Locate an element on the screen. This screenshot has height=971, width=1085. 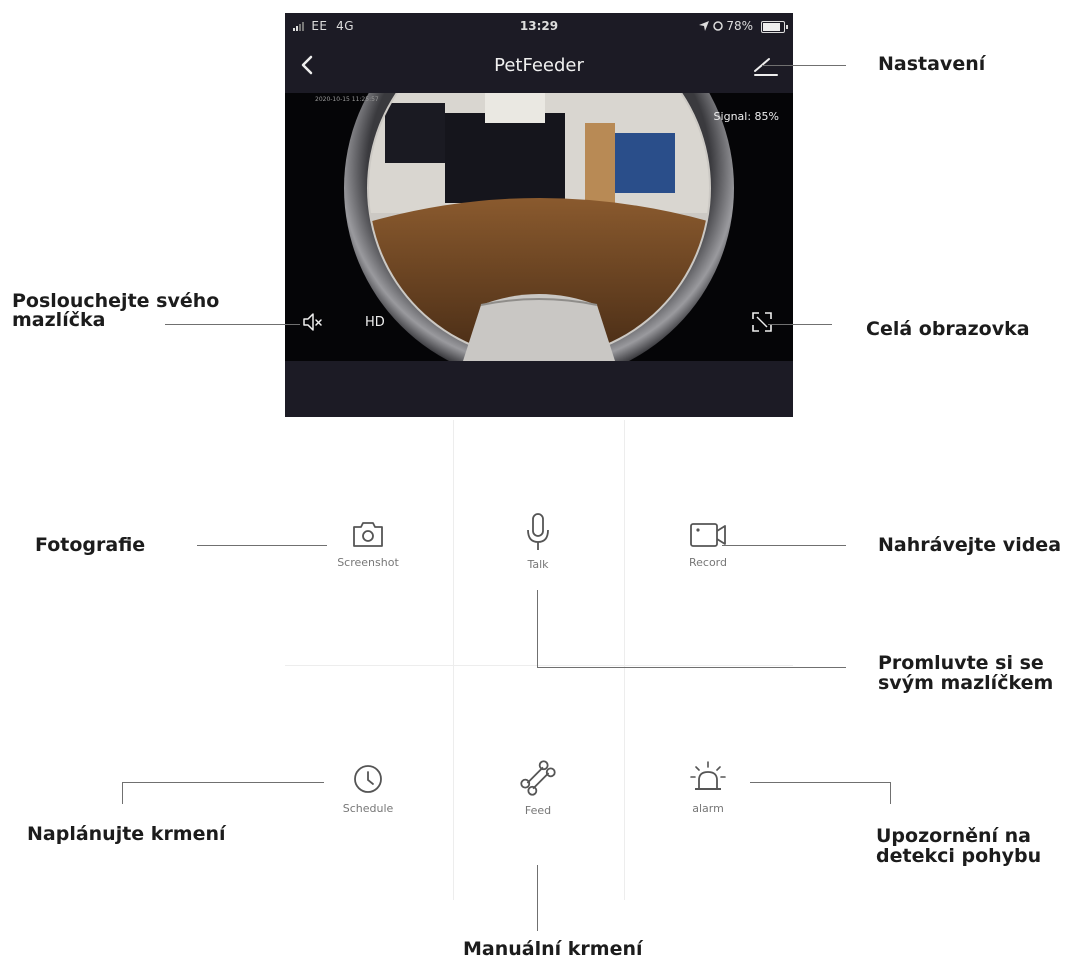
schedule-label: Schedule is located at coordinates (368, 808).